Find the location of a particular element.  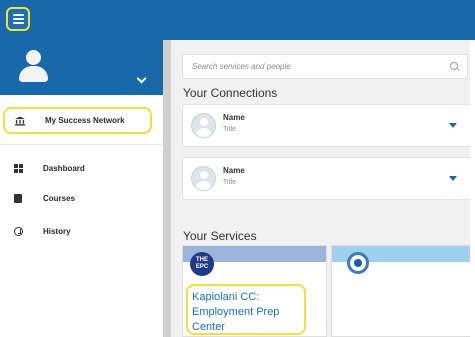

service-card is located at coordinates (403, 291).